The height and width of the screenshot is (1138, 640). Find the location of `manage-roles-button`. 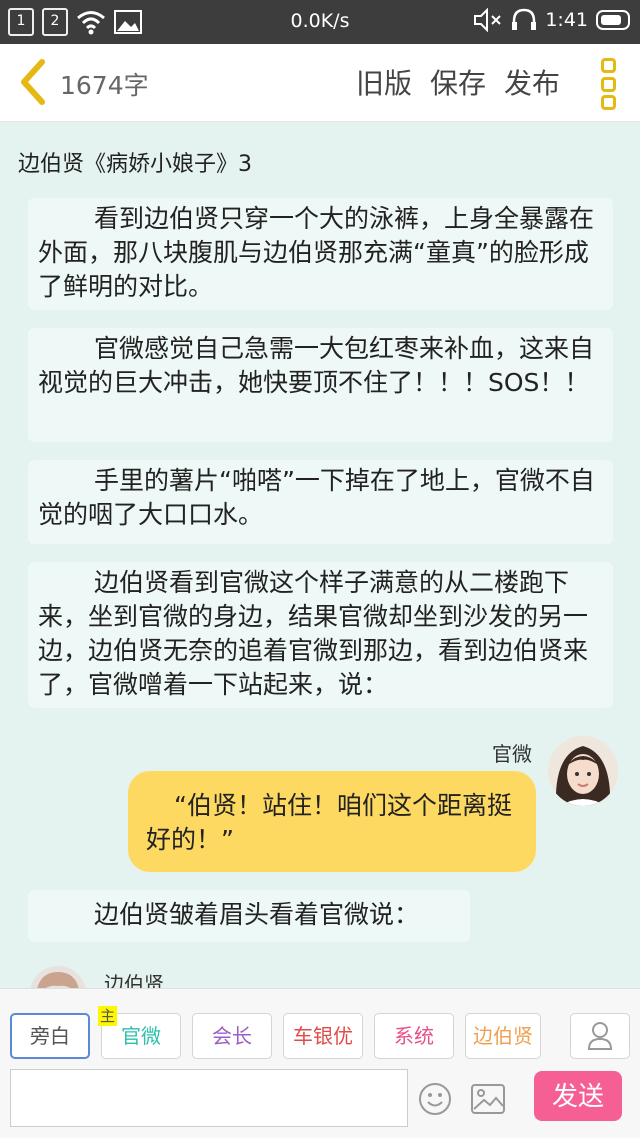

manage-roles-button is located at coordinates (600, 1036).